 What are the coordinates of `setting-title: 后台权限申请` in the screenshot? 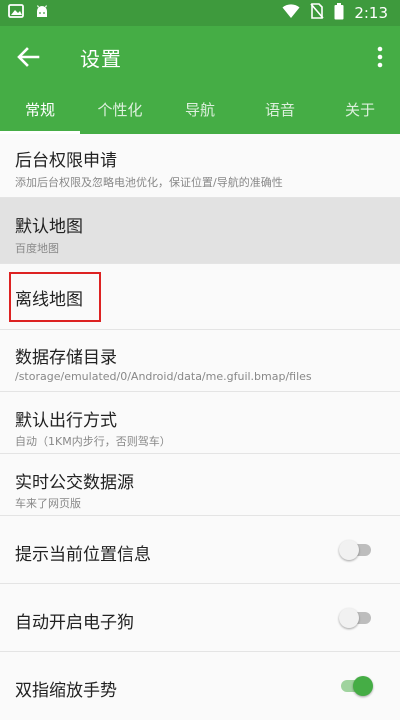 It's located at (66, 161).